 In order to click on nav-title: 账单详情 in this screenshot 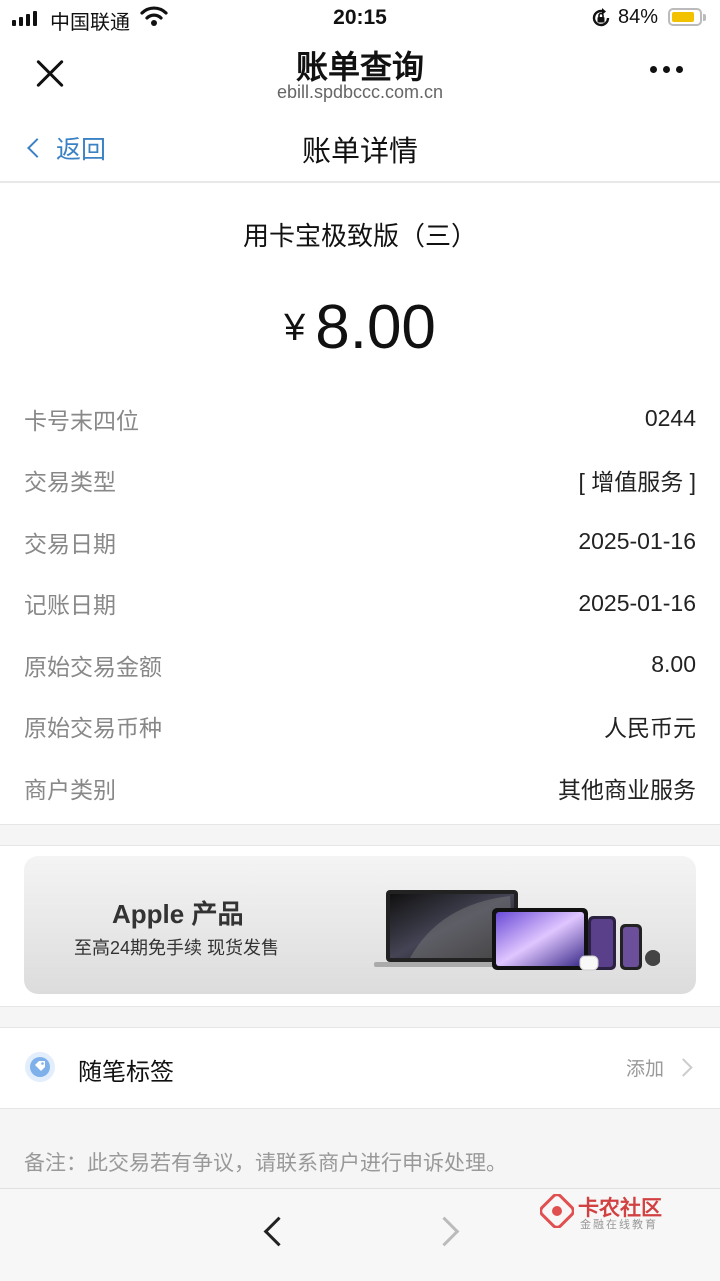, I will do `click(359, 152)`.